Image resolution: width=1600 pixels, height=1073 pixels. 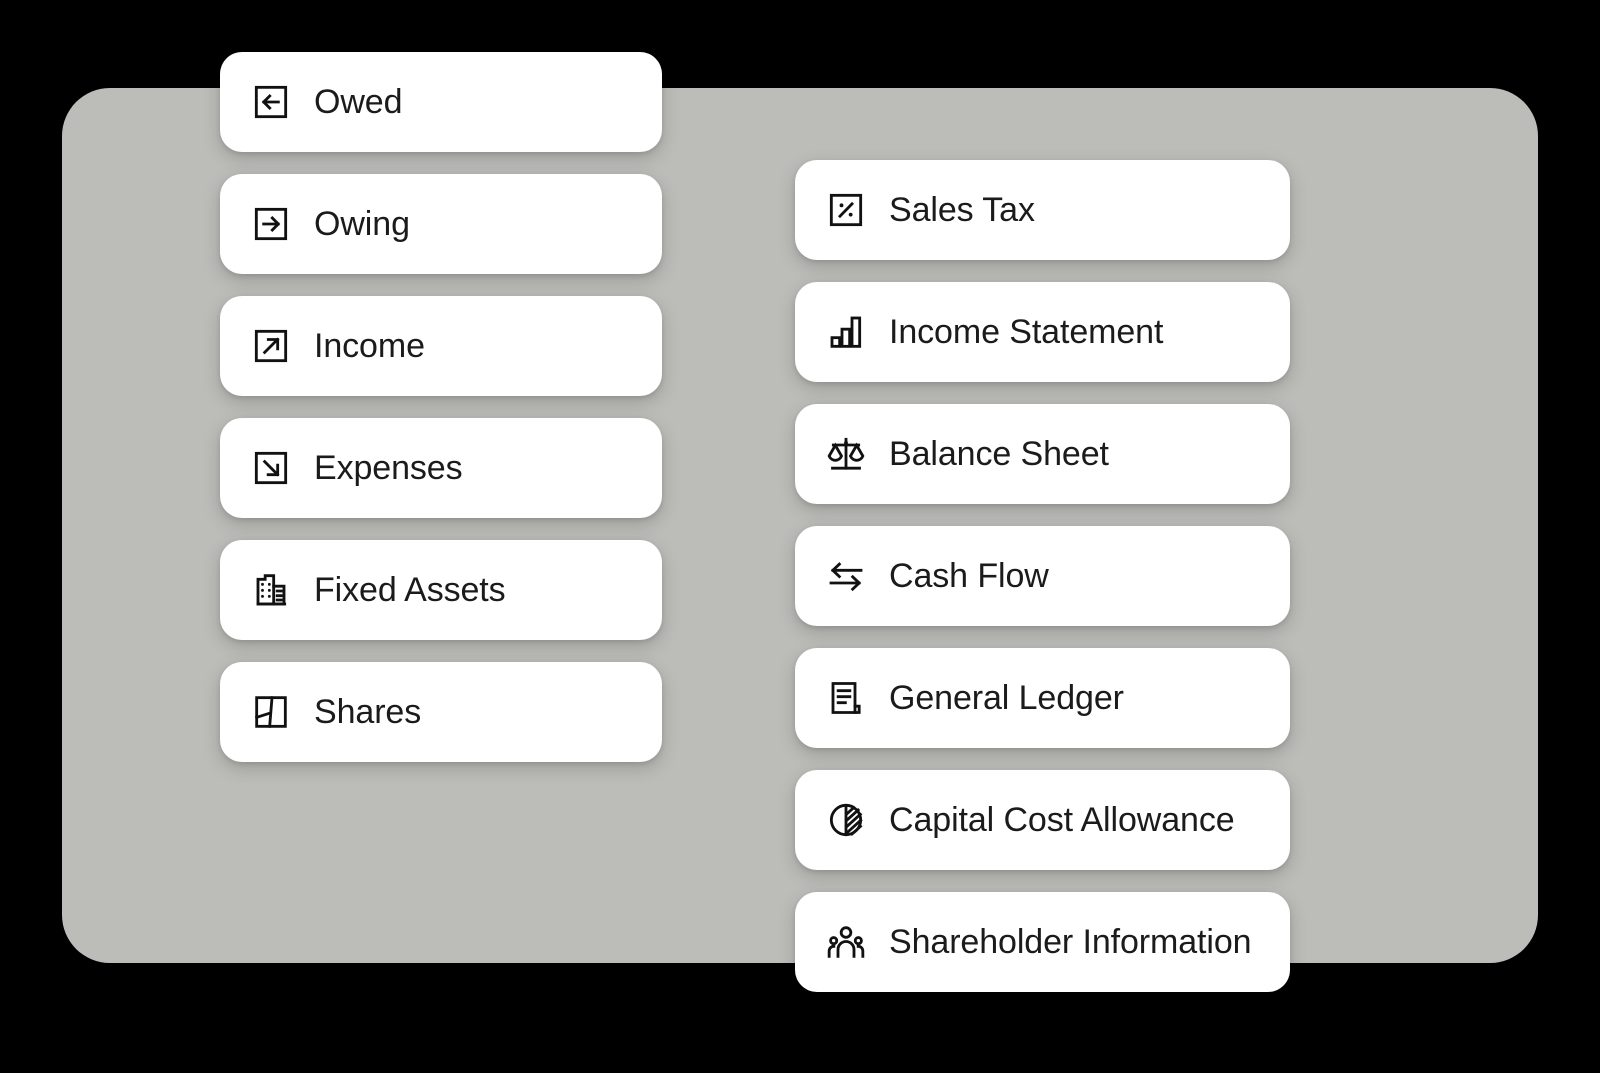 I want to click on menu-card-label: Cash Flow, so click(x=969, y=576).